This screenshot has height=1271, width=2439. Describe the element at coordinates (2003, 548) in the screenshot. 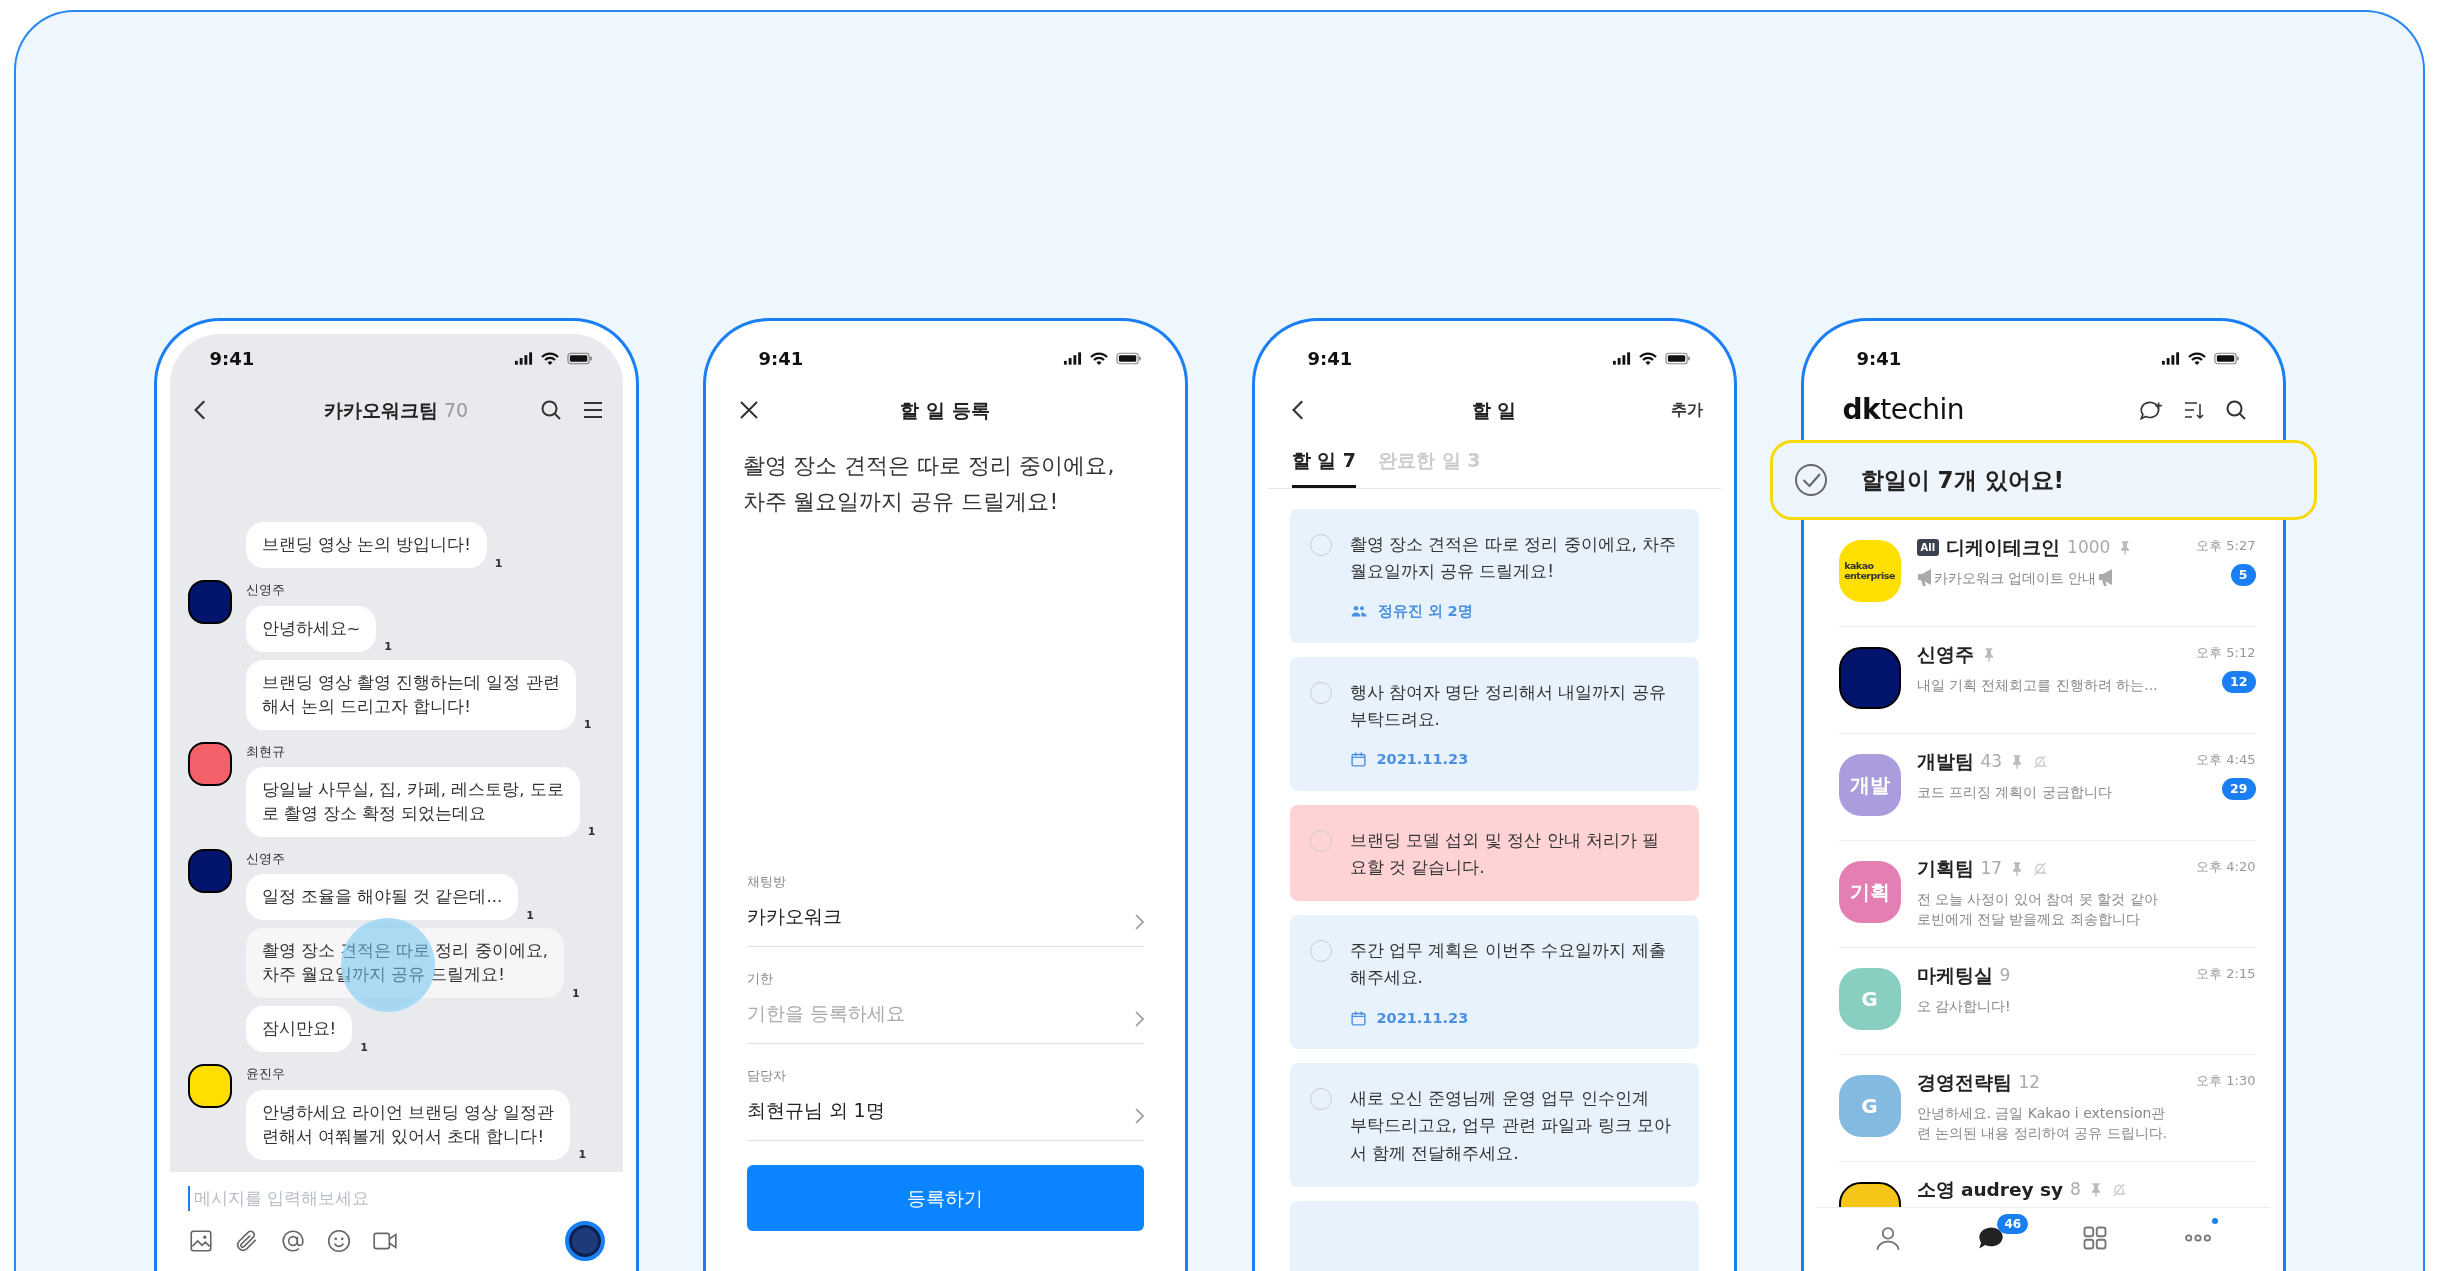

I see `chat-name: 디케이테크인` at that location.